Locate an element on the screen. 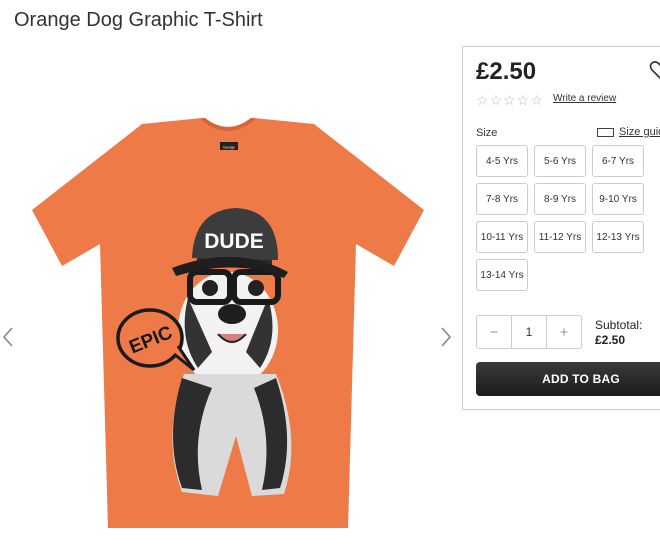  size-option: 8-9 Yrs is located at coordinates (560, 199).